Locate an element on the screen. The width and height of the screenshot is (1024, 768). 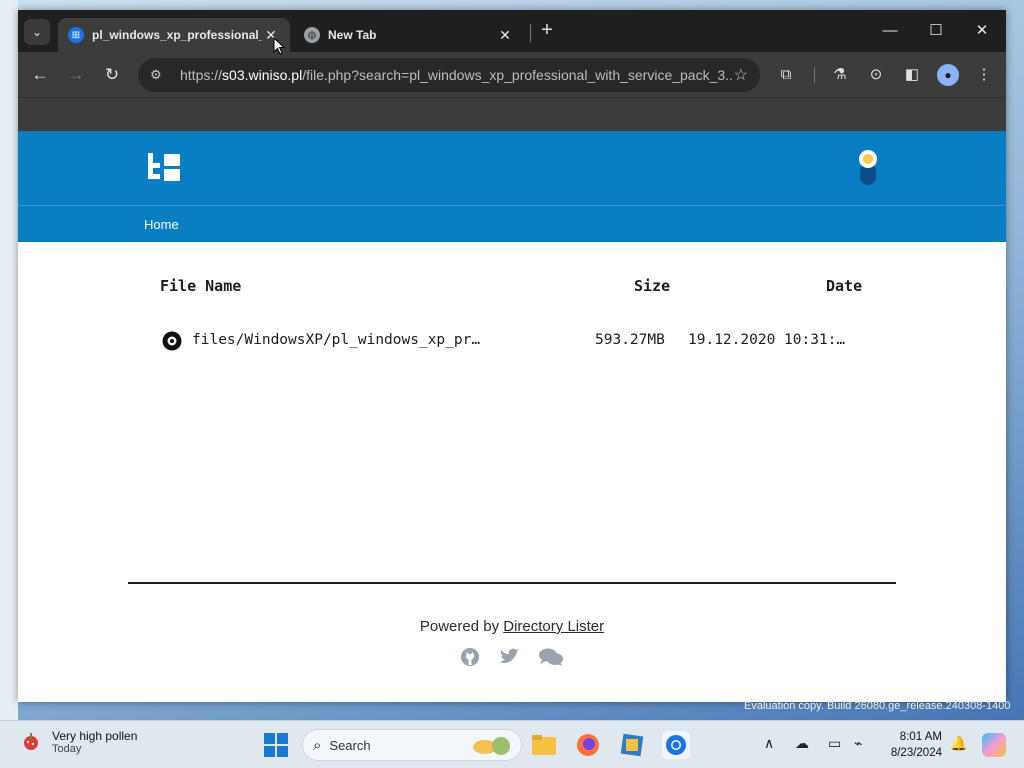
maximize-button: ☐ is located at coordinates (936, 31).